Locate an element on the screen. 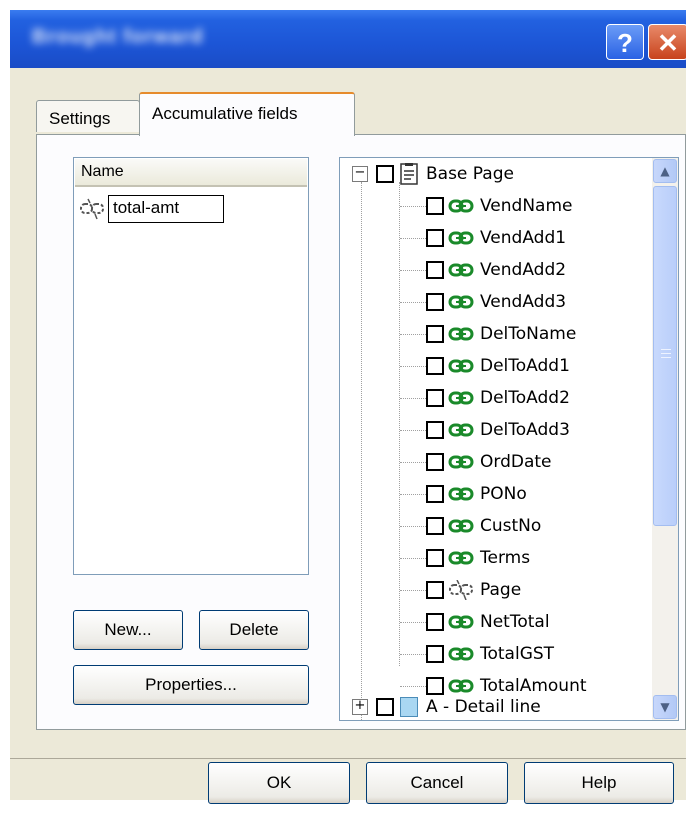 The height and width of the screenshot is (817, 686). cancel-button: Cancel is located at coordinates (437, 783).